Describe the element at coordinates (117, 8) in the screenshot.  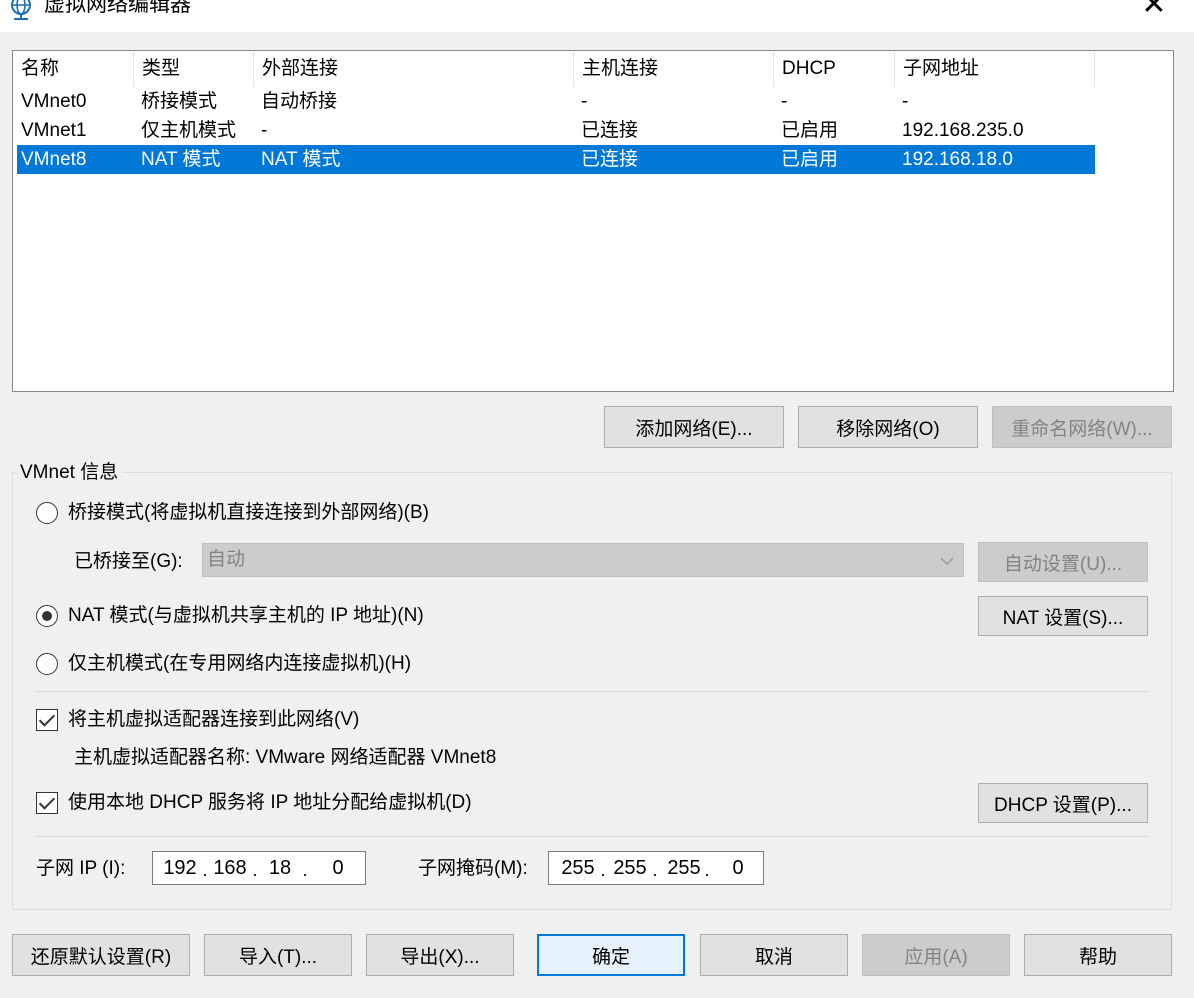
I see `window-title: 虚拟网络编辑器` at that location.